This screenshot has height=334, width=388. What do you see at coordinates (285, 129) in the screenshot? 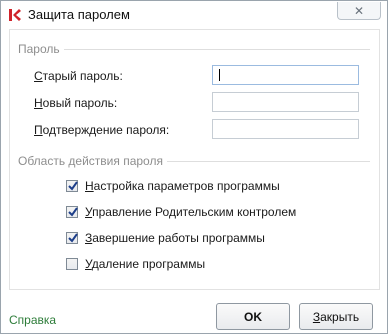
I see `confirm-password-input` at bounding box center [285, 129].